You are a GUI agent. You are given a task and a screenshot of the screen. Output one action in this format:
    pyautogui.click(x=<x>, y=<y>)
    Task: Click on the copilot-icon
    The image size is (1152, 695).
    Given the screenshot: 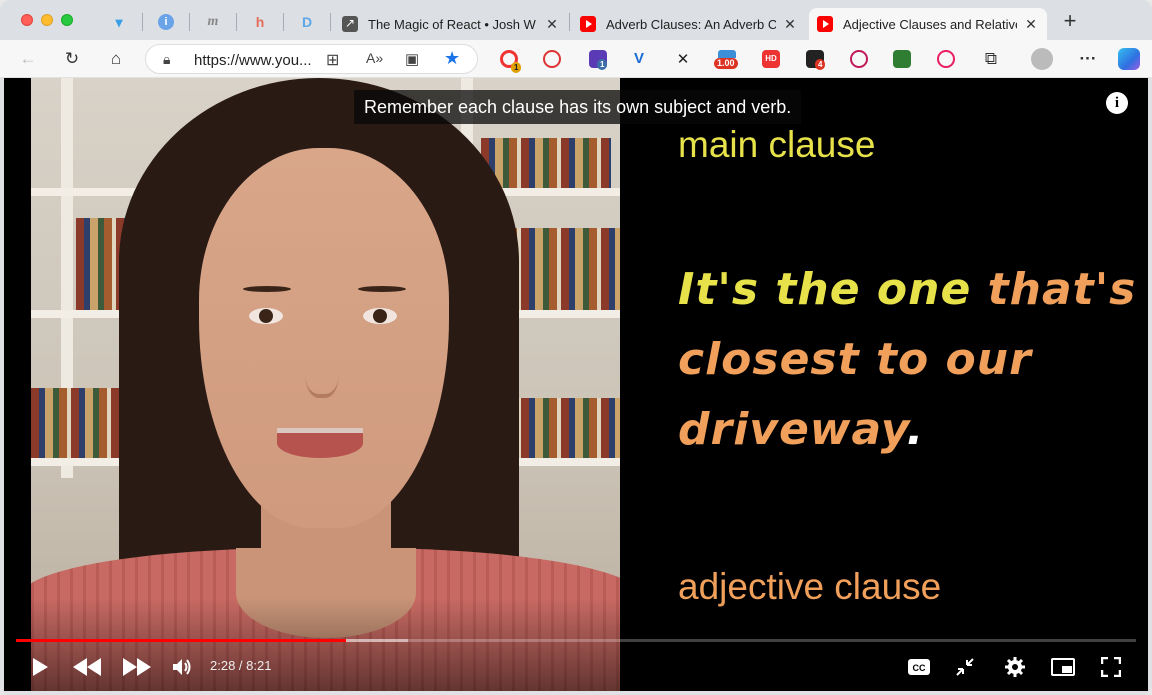 What is the action you would take?
    pyautogui.click(x=1129, y=59)
    